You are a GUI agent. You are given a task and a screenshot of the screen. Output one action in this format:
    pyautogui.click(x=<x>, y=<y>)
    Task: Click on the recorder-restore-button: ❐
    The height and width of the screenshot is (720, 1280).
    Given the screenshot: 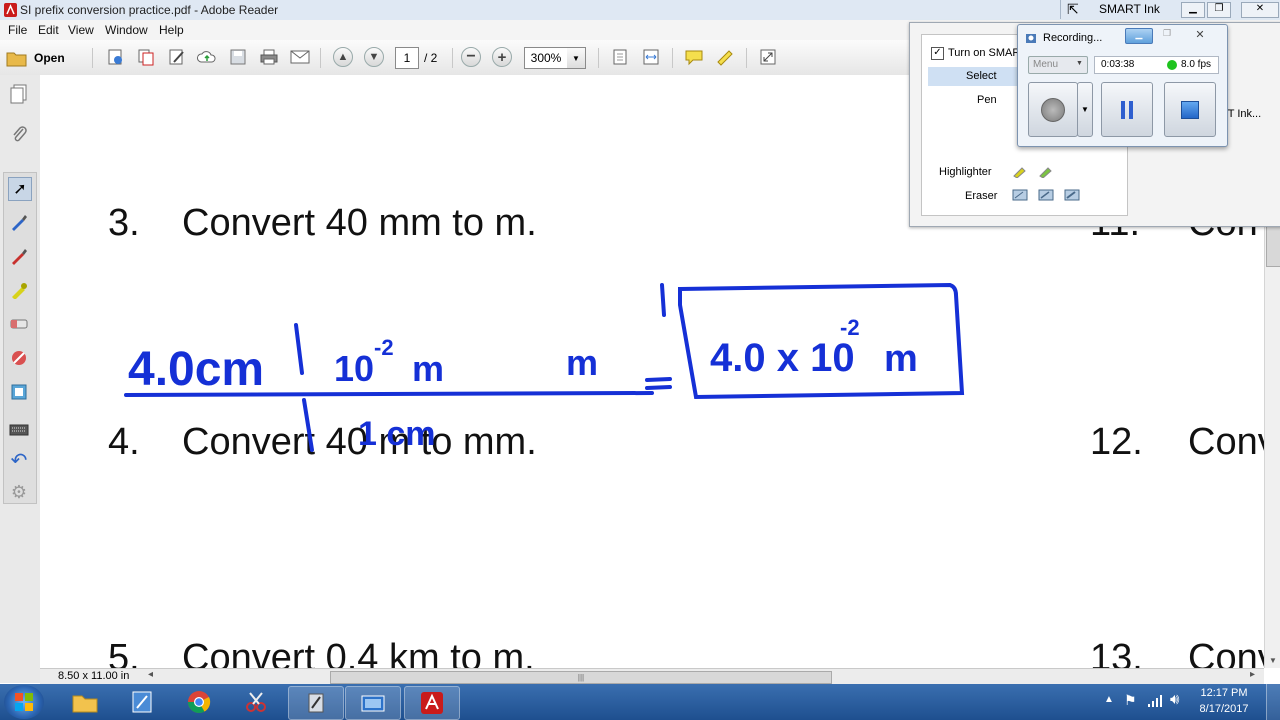 What is the action you would take?
    pyautogui.click(x=1167, y=35)
    